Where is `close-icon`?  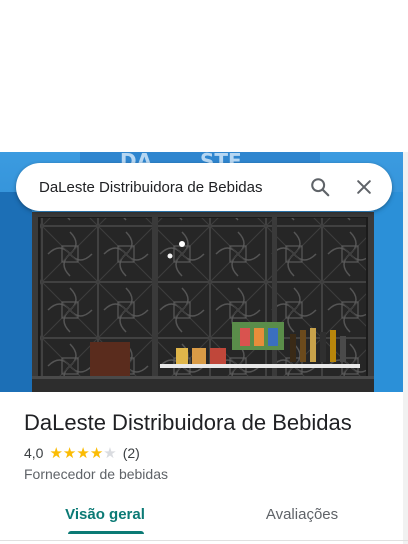 close-icon is located at coordinates (364, 187).